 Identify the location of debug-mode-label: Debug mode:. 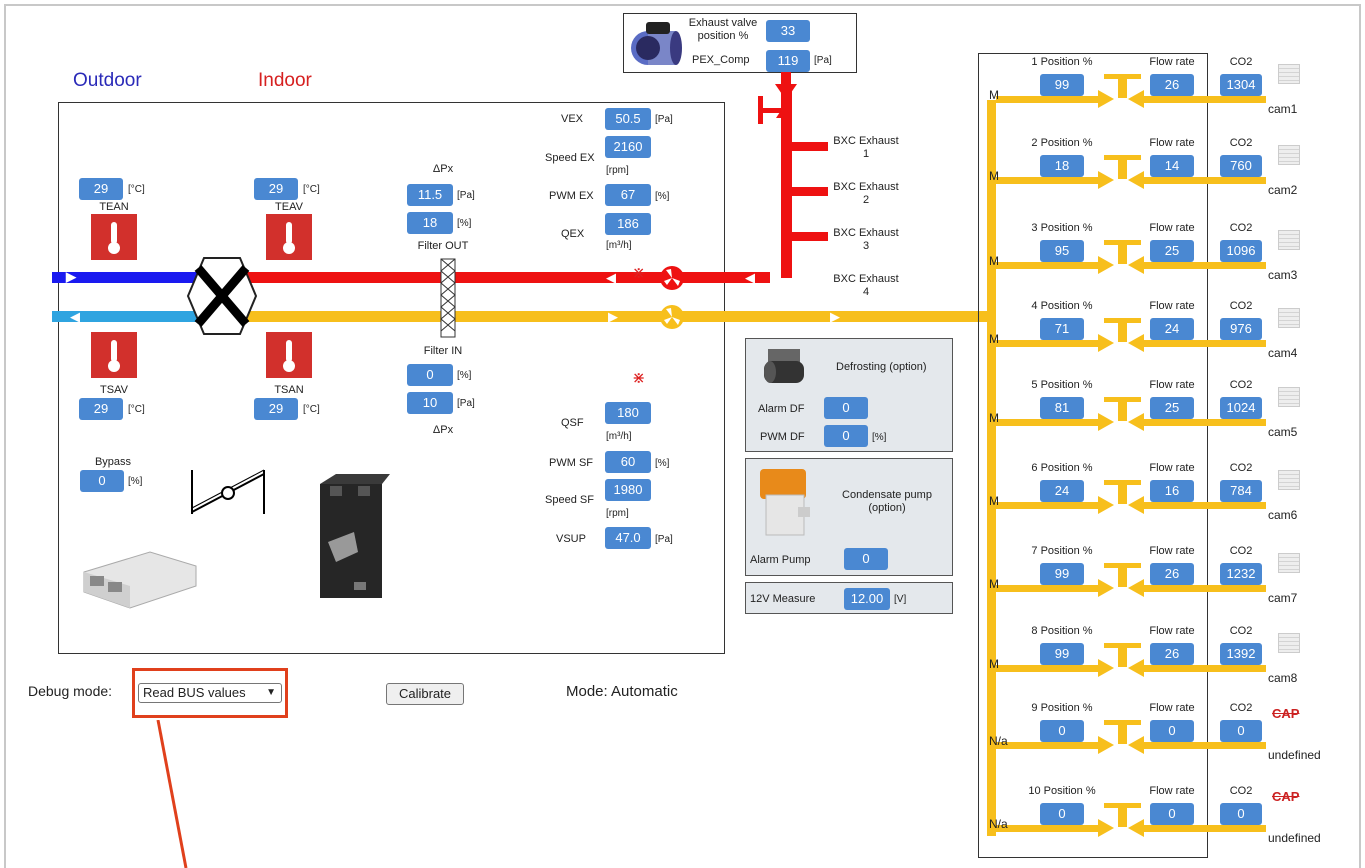
(70, 691).